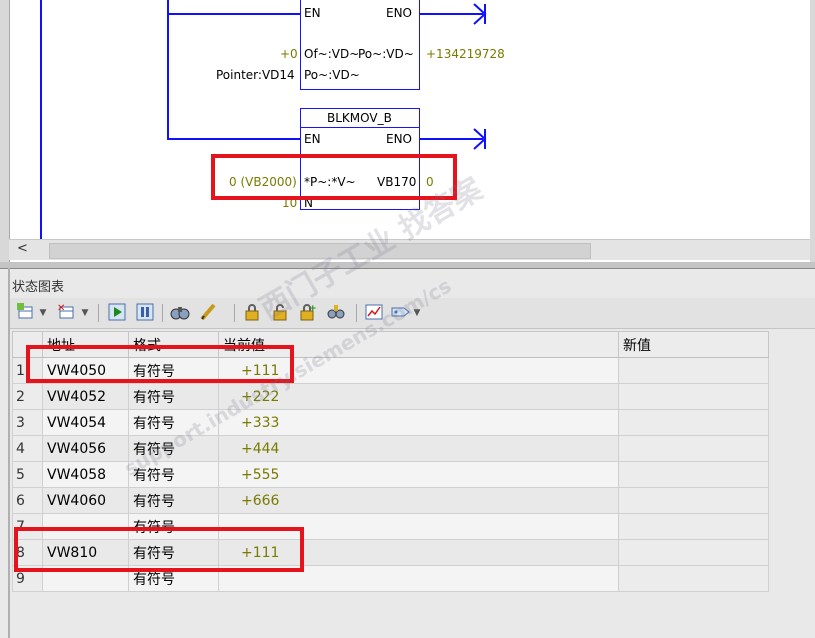 The width and height of the screenshot is (815, 638). I want to click on run-icon, so click(117, 313).